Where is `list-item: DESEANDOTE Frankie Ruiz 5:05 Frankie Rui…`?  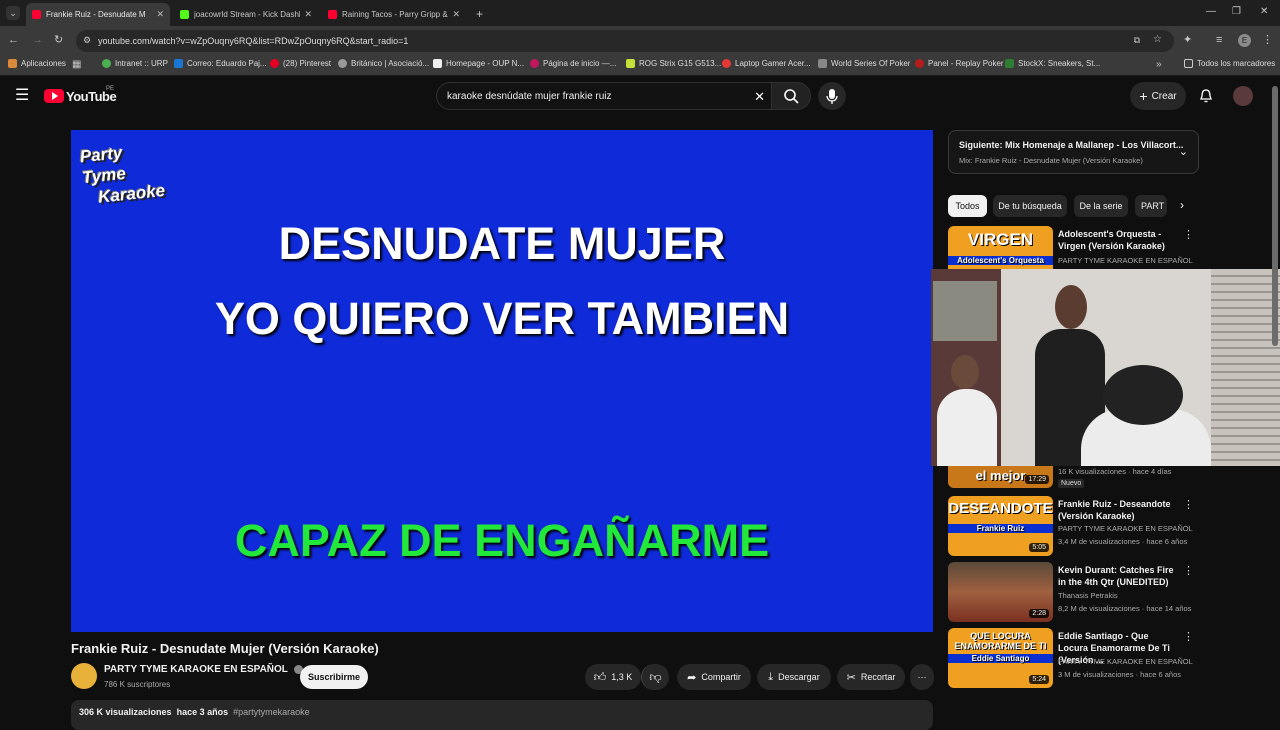 list-item: DESEANDOTE Frankie Ruiz 5:05 Frankie Rui… is located at coordinates (1078, 527).